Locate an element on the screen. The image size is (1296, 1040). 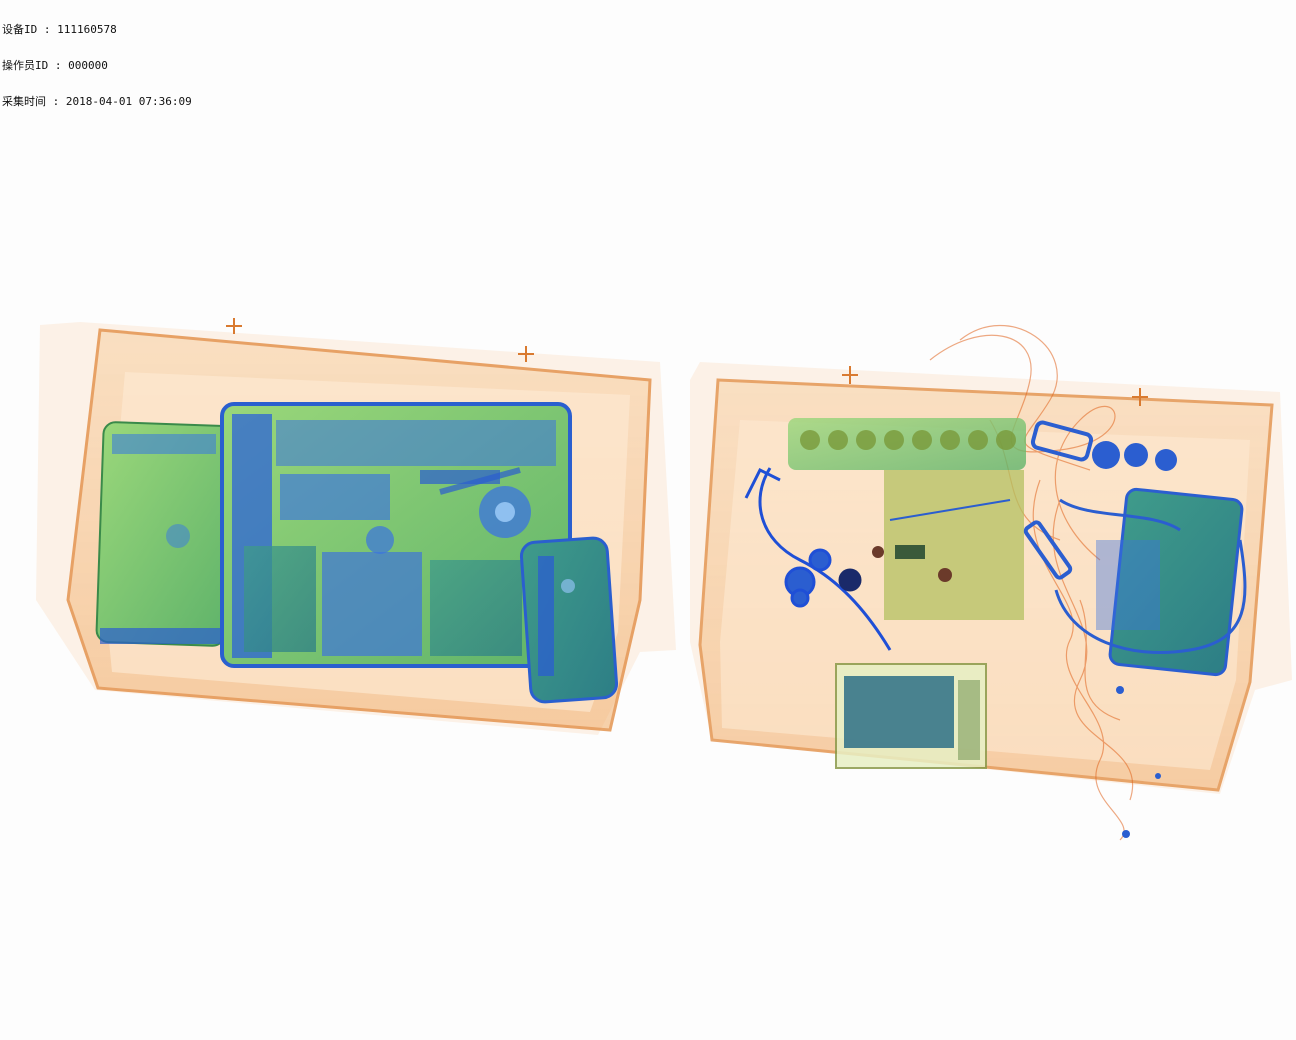
phone-left is located at coordinates (164, 534).